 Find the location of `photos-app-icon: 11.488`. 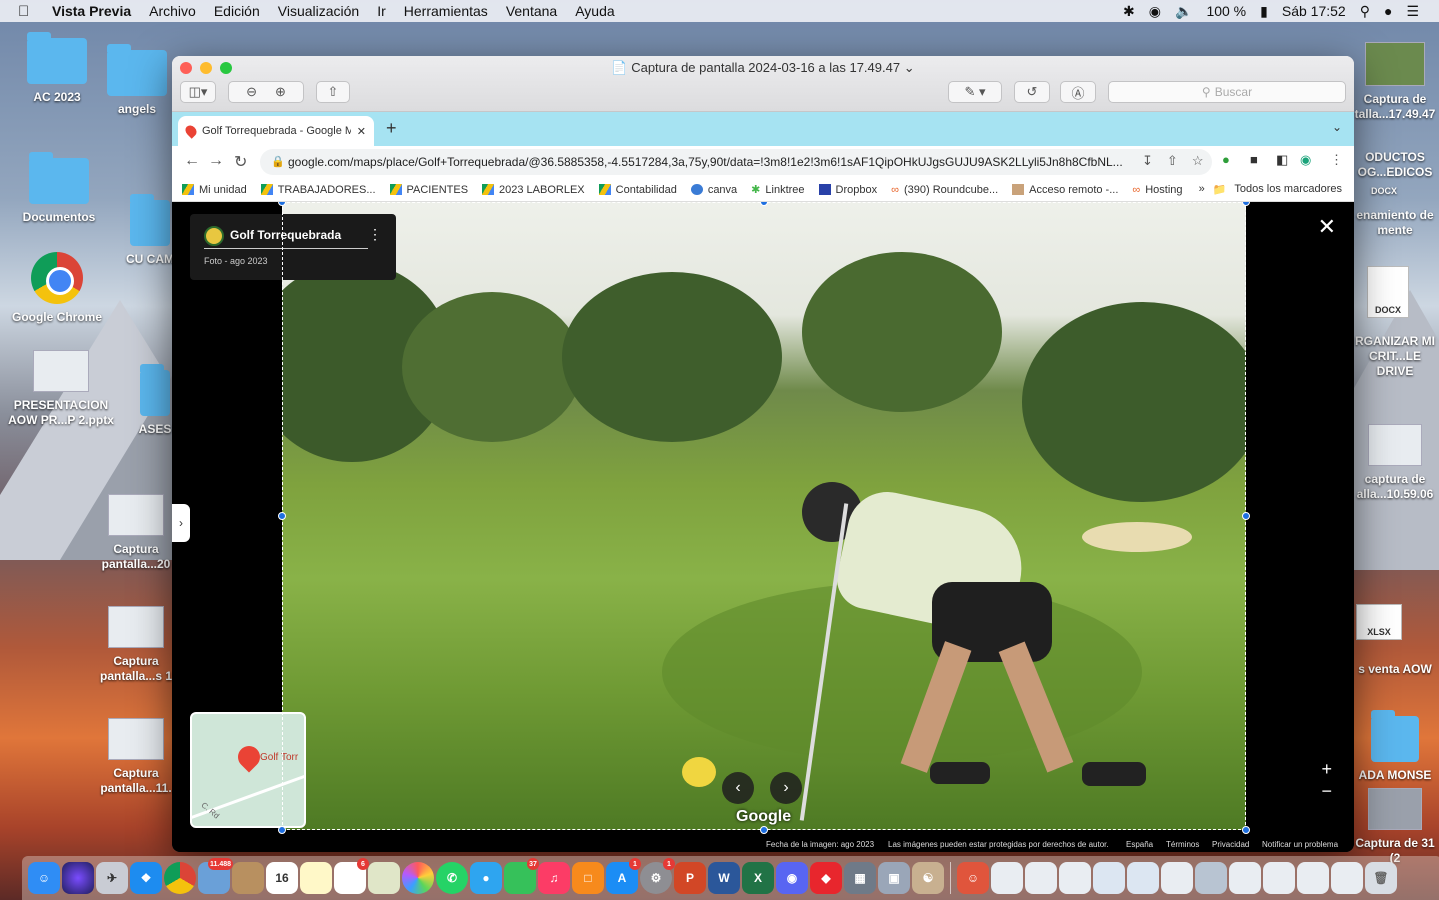

photos-app-icon: 11.488 is located at coordinates (215, 876).